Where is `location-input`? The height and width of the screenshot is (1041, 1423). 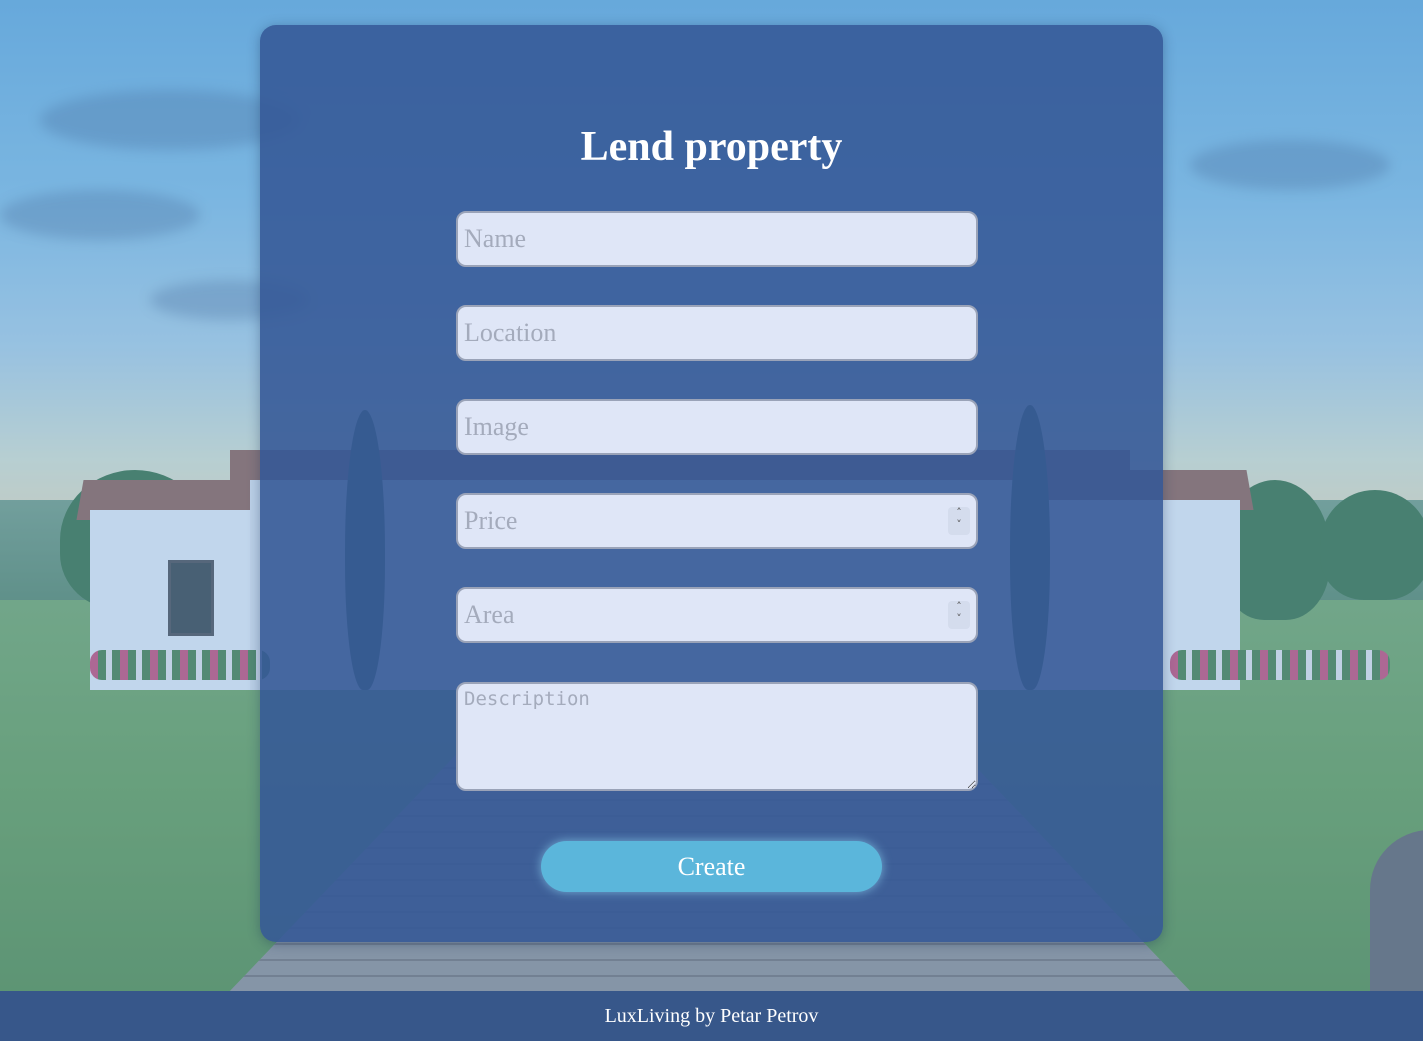 location-input is located at coordinates (717, 333).